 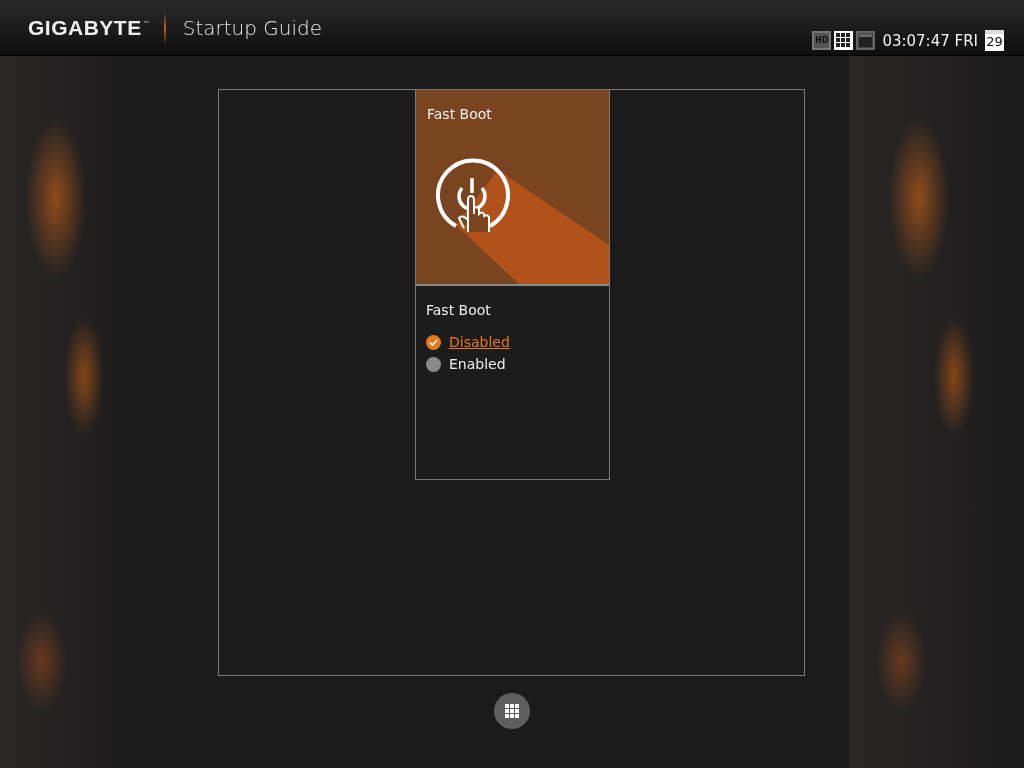 What do you see at coordinates (866, 40) in the screenshot?
I see `window-icon` at bounding box center [866, 40].